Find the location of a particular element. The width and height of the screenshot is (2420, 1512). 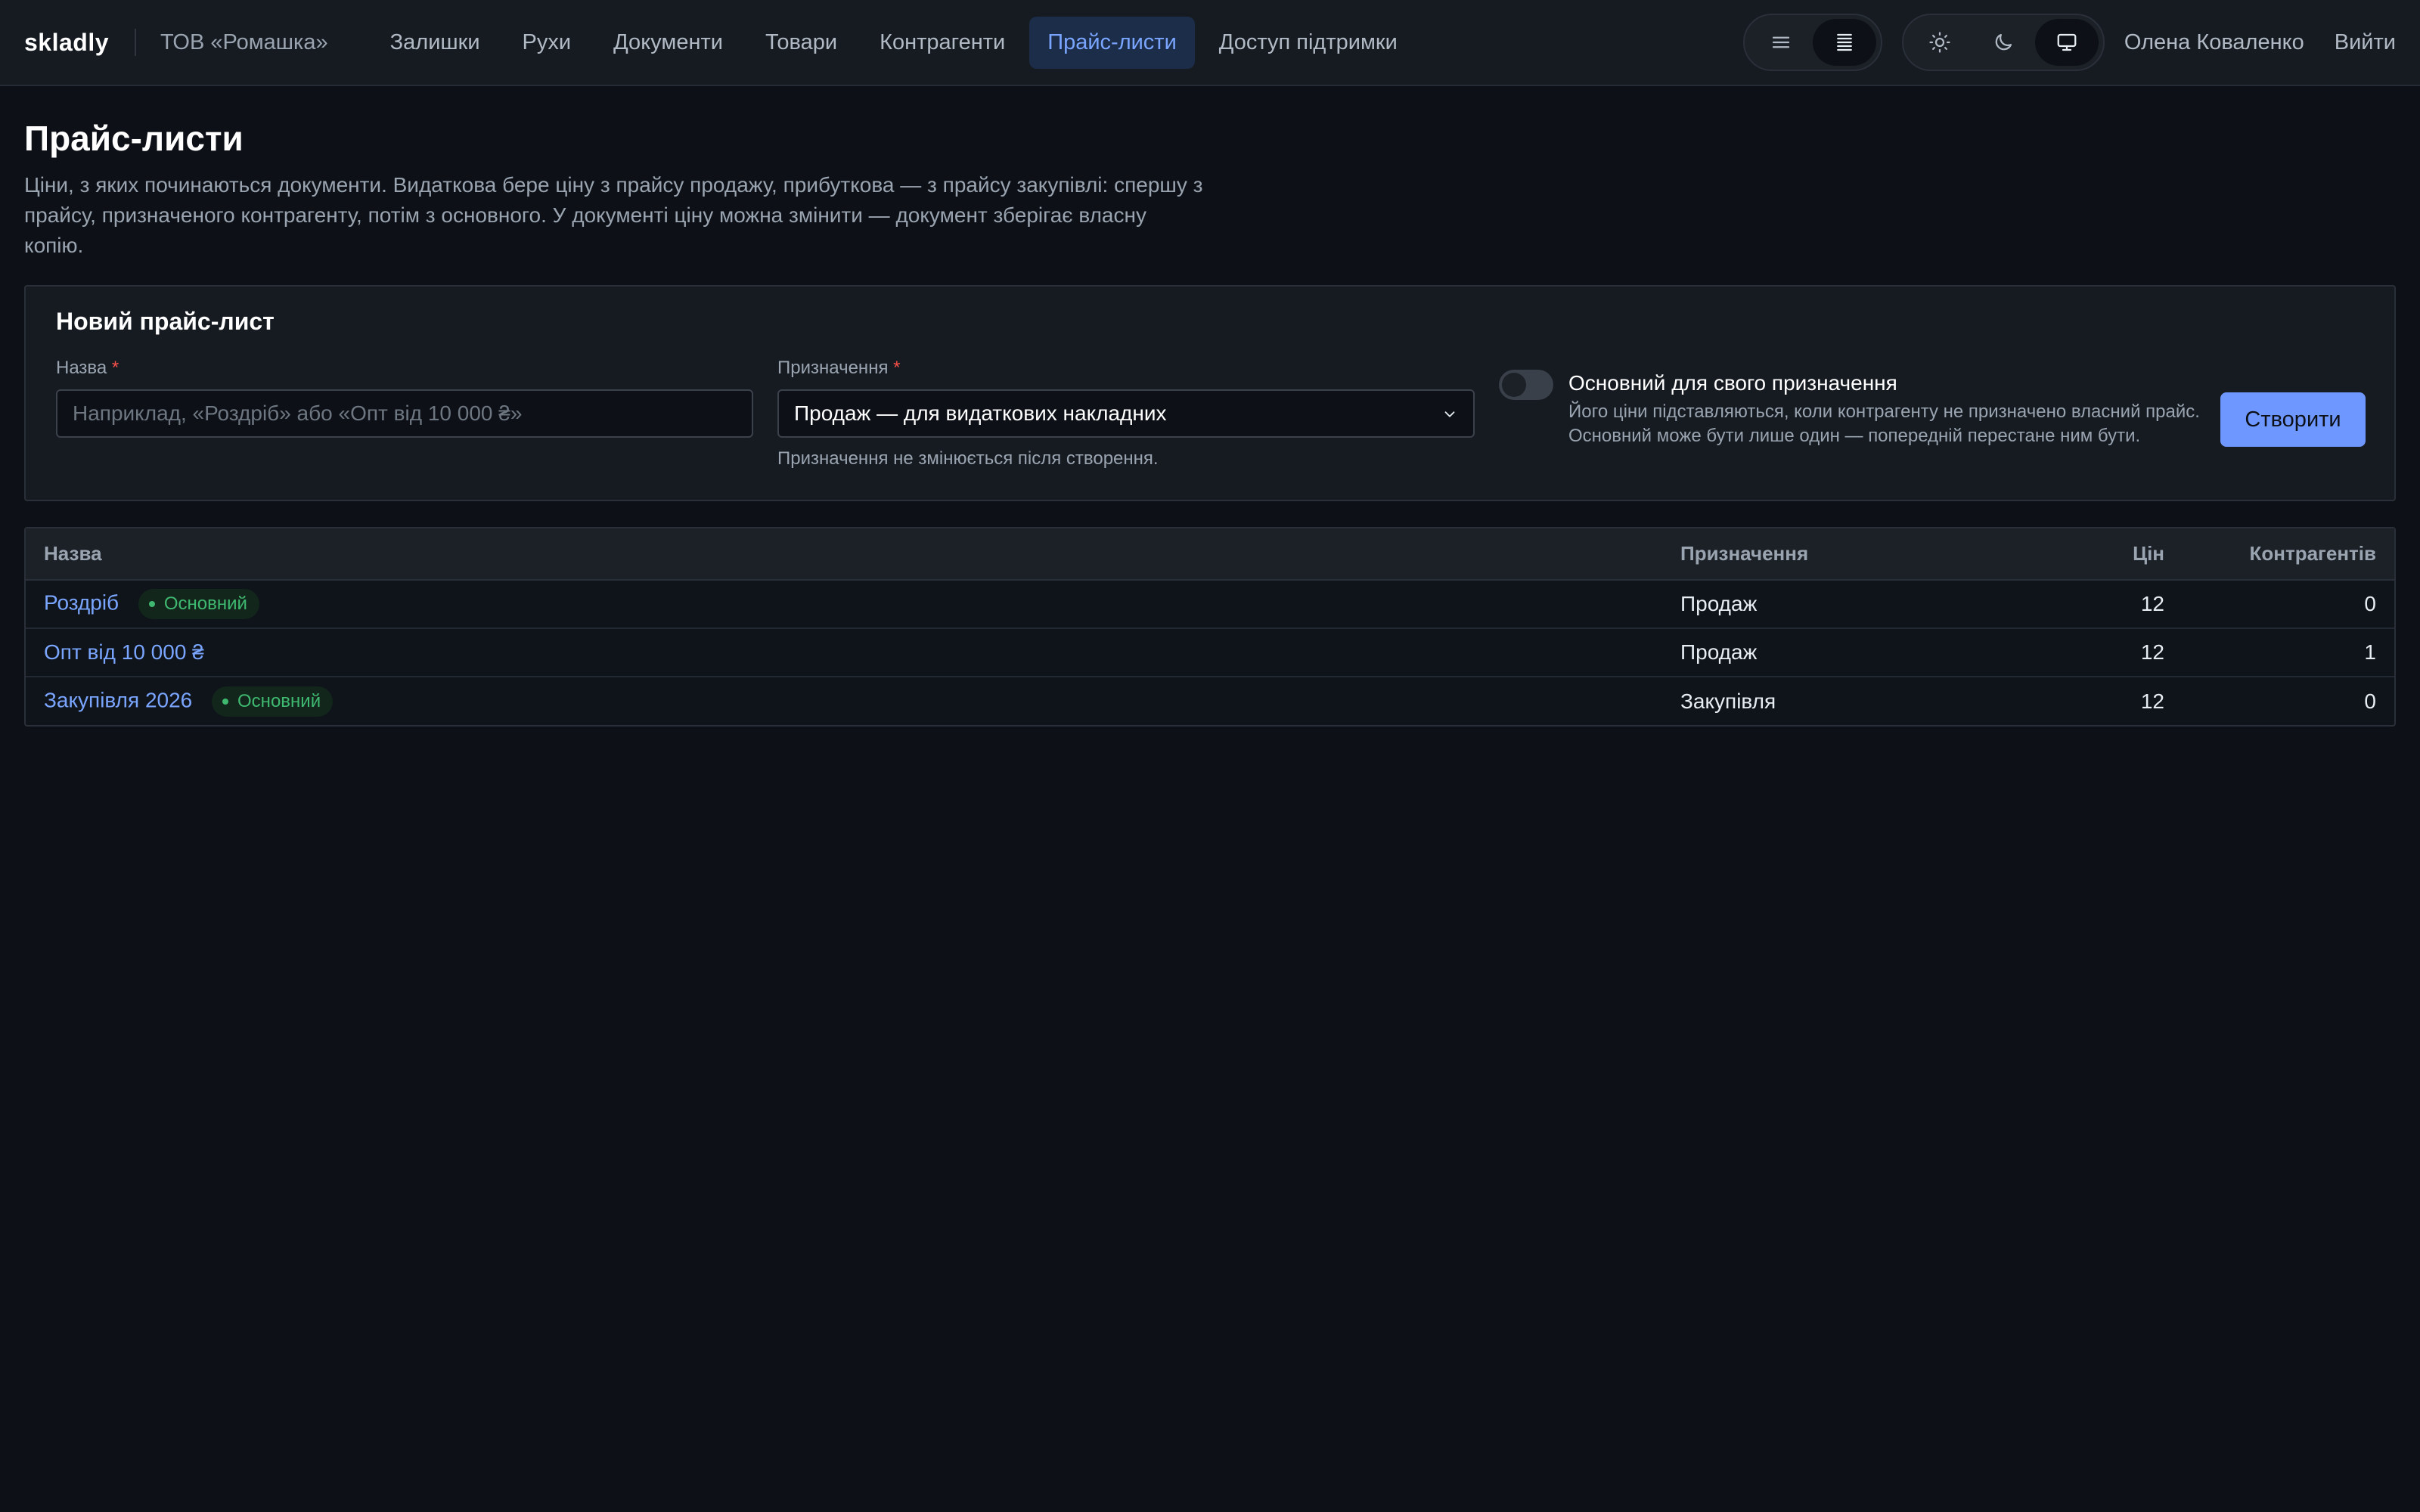

purpose-cell: Закупівля is located at coordinates (1801, 701).